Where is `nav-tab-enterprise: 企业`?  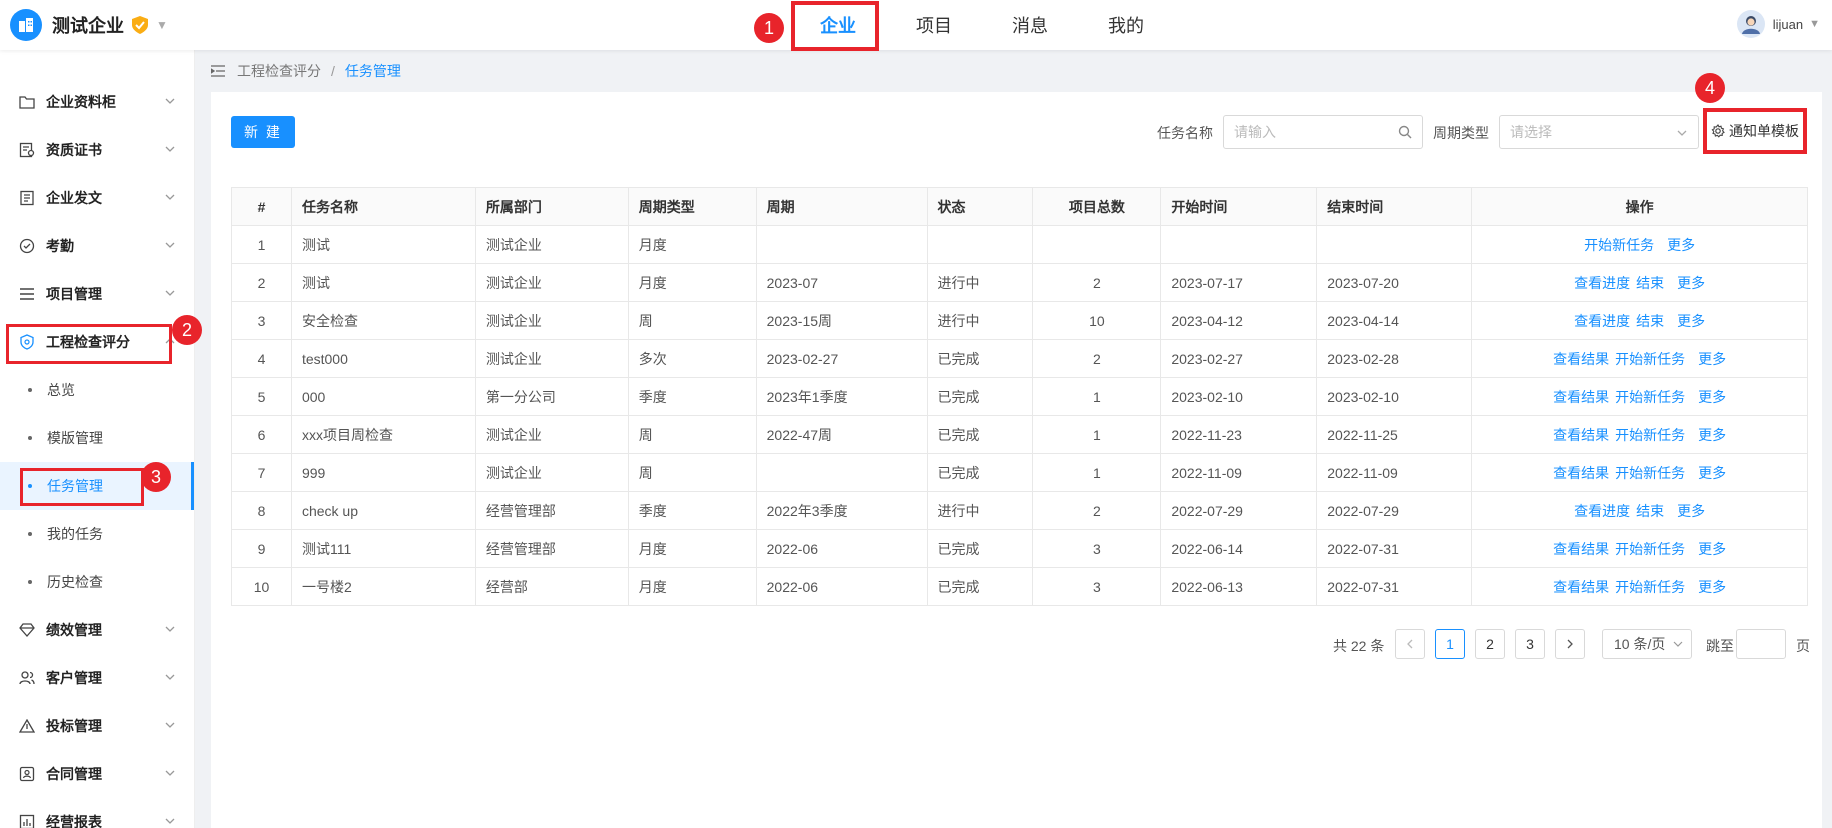
nav-tab-enterprise: 企业 is located at coordinates (838, 25).